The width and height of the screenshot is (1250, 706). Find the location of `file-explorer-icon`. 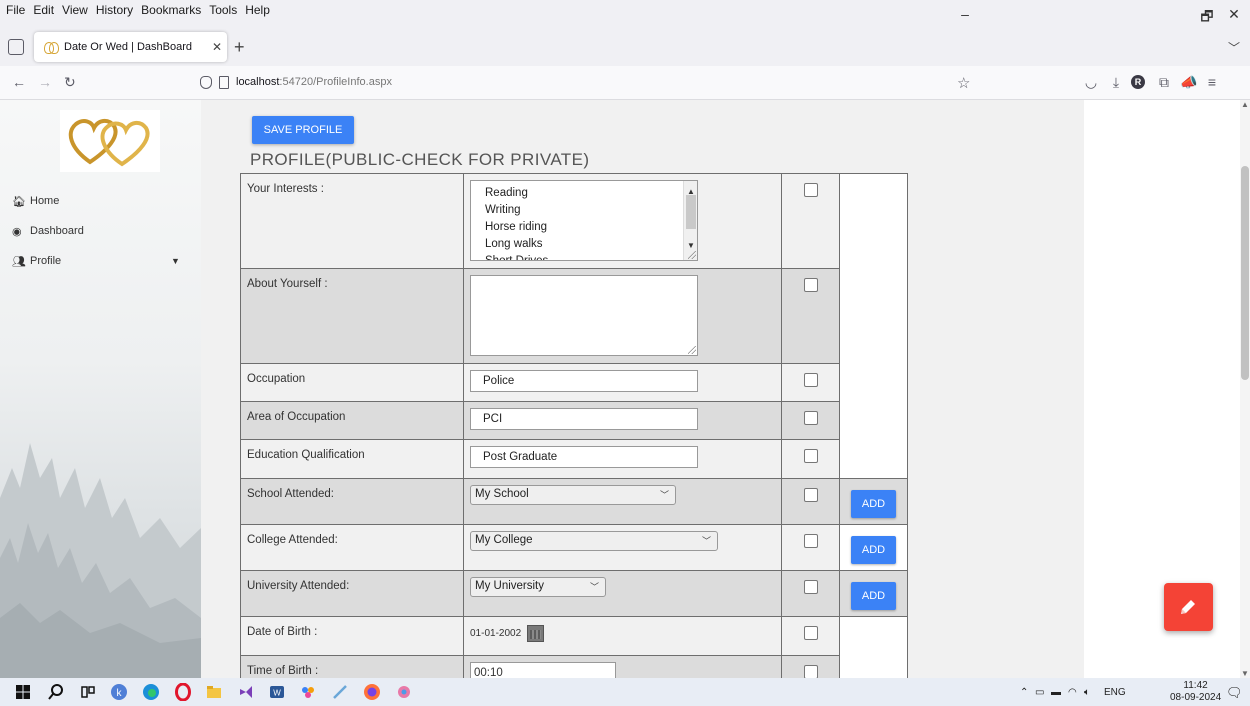

file-explorer-icon is located at coordinates (214, 692).